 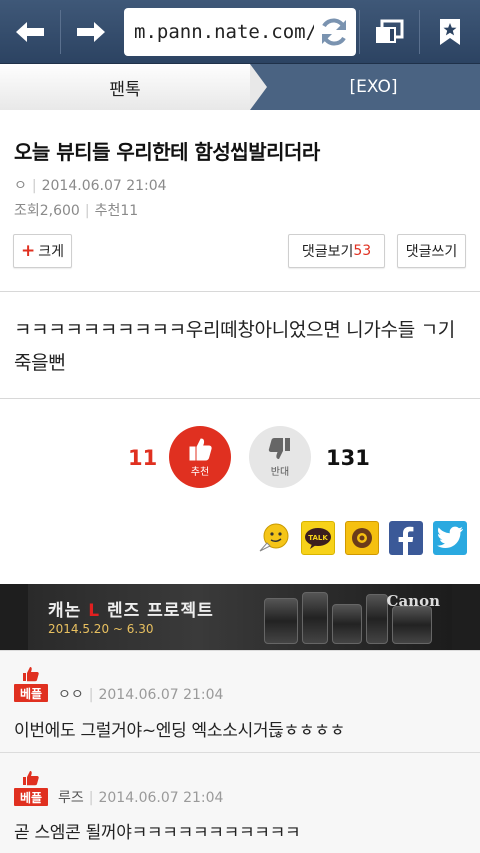 I want to click on recommend-label: 추천, so click(x=200, y=472).